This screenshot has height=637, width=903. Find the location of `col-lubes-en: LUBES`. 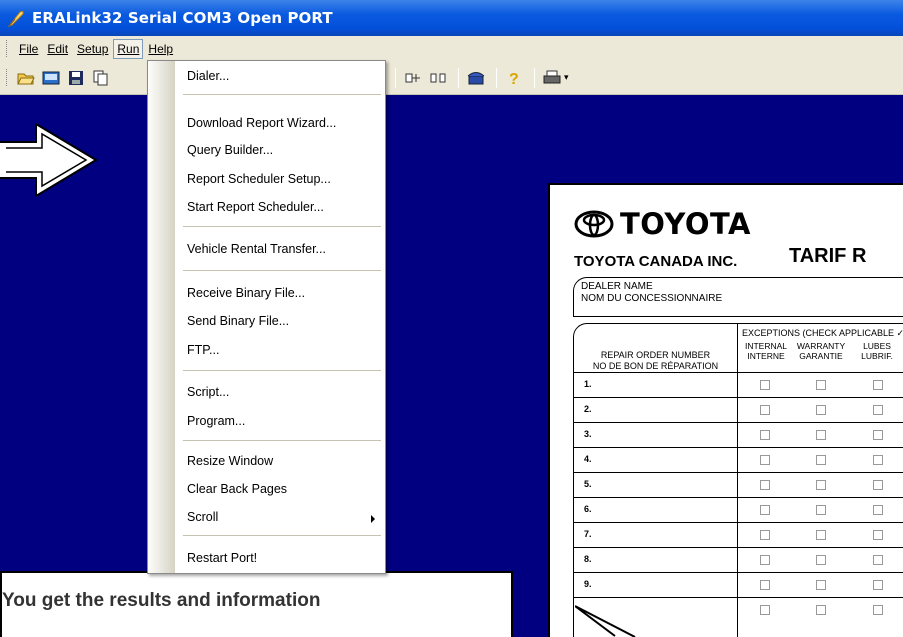

col-lubes-en: LUBES is located at coordinates (877, 346).